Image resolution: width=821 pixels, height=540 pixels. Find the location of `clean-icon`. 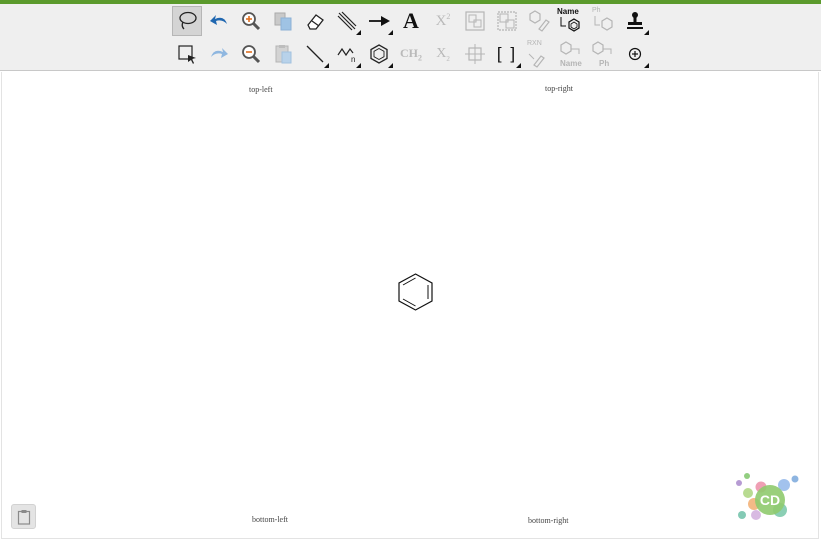

clean-icon is located at coordinates (539, 21).